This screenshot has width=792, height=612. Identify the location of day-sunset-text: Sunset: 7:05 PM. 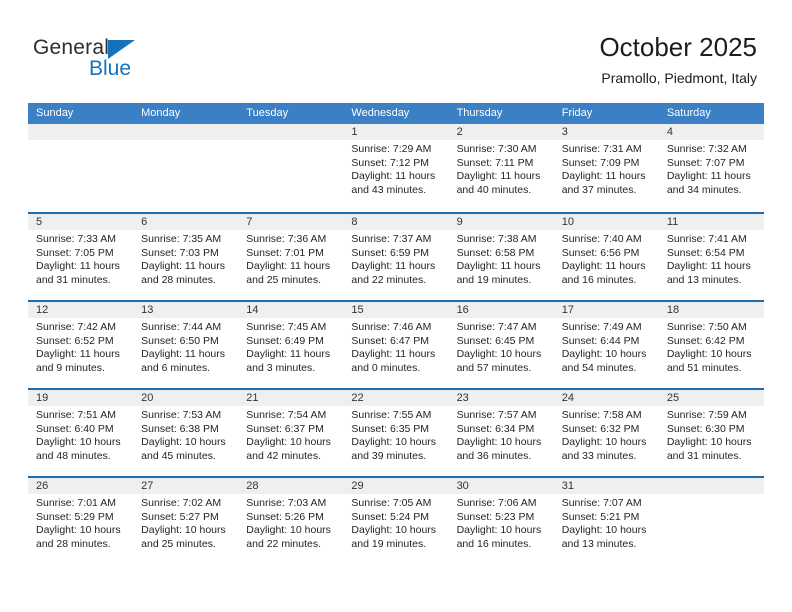
(75, 252).